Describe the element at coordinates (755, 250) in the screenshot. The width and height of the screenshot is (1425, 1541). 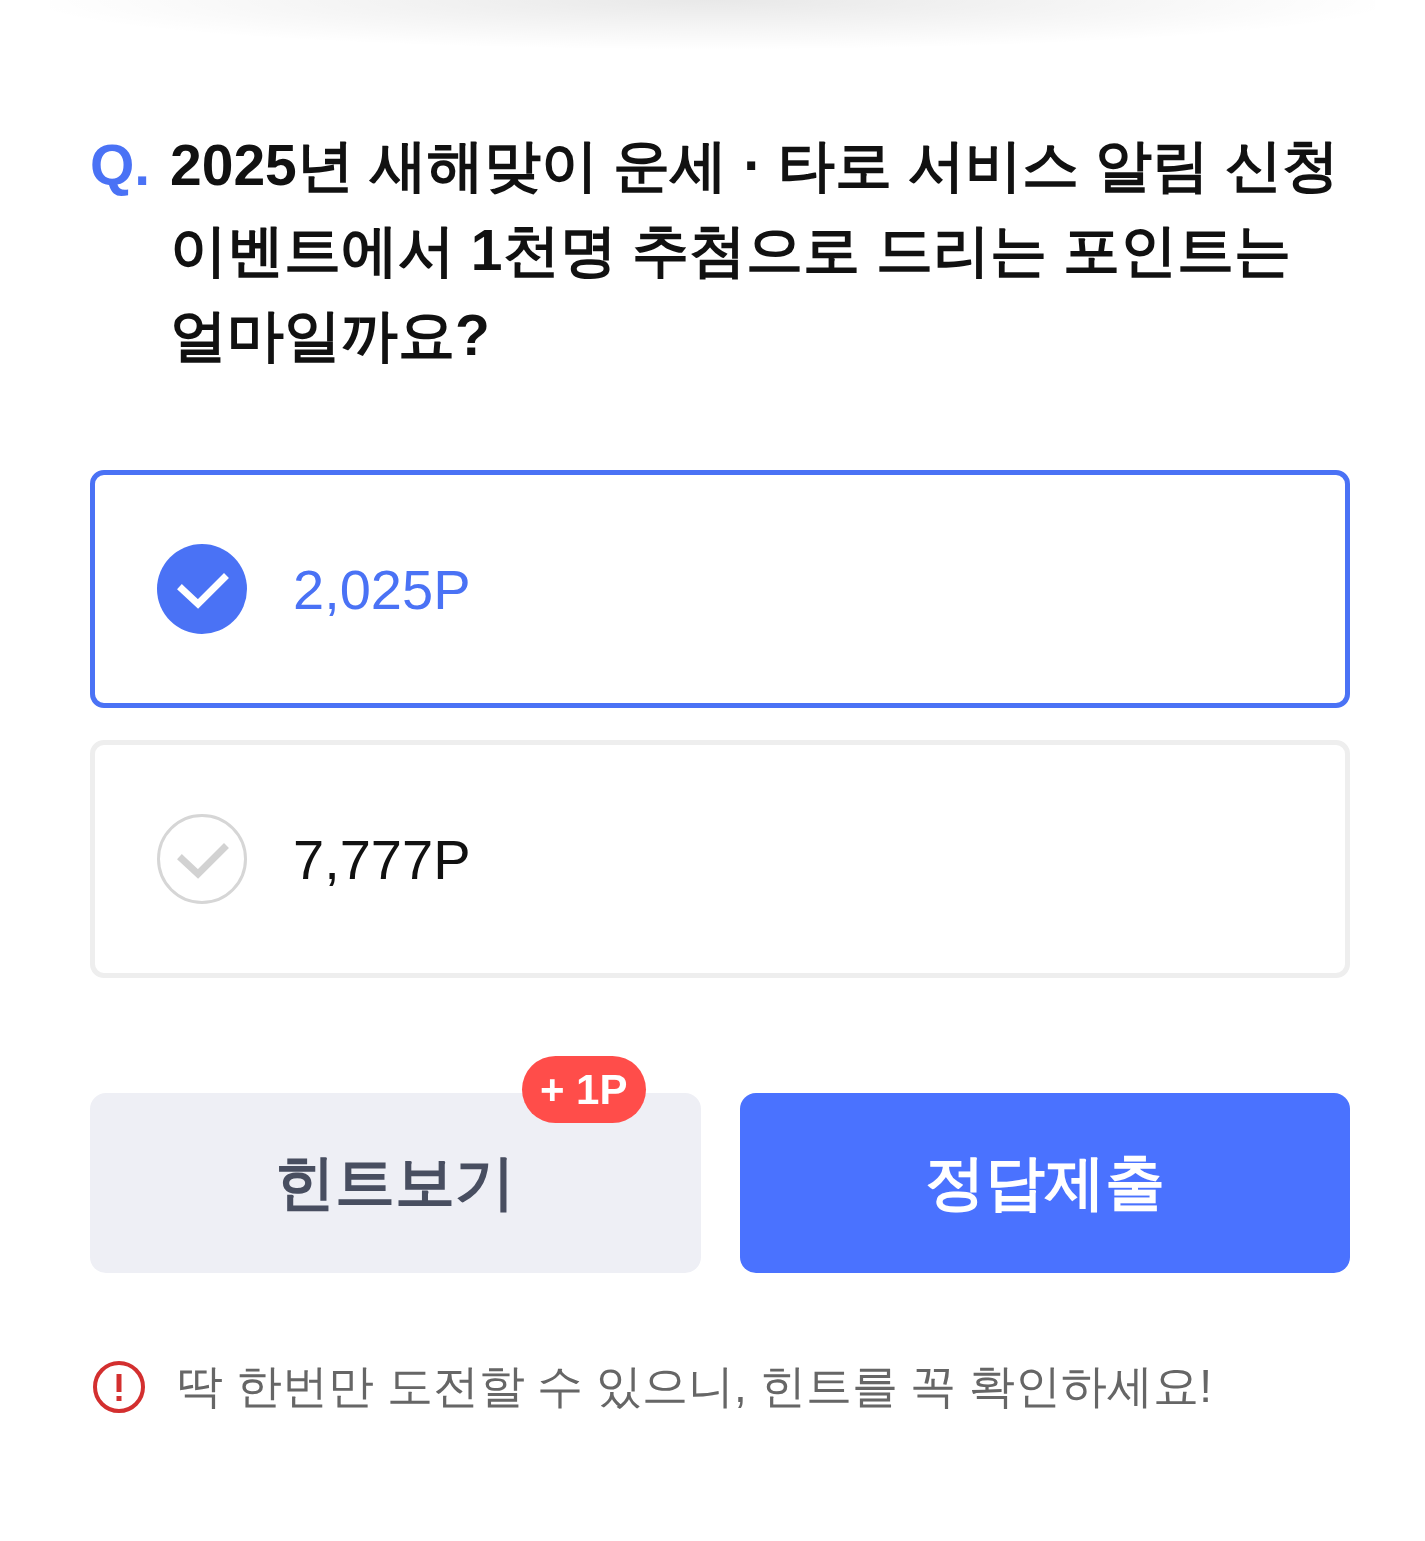
I see `question-text: 2025년 새해맞이 운세 · 타로 서비스 알림 신청 이벤트에서 1천명 추첨으로 드리는 포인트는 얼마일까요?` at that location.